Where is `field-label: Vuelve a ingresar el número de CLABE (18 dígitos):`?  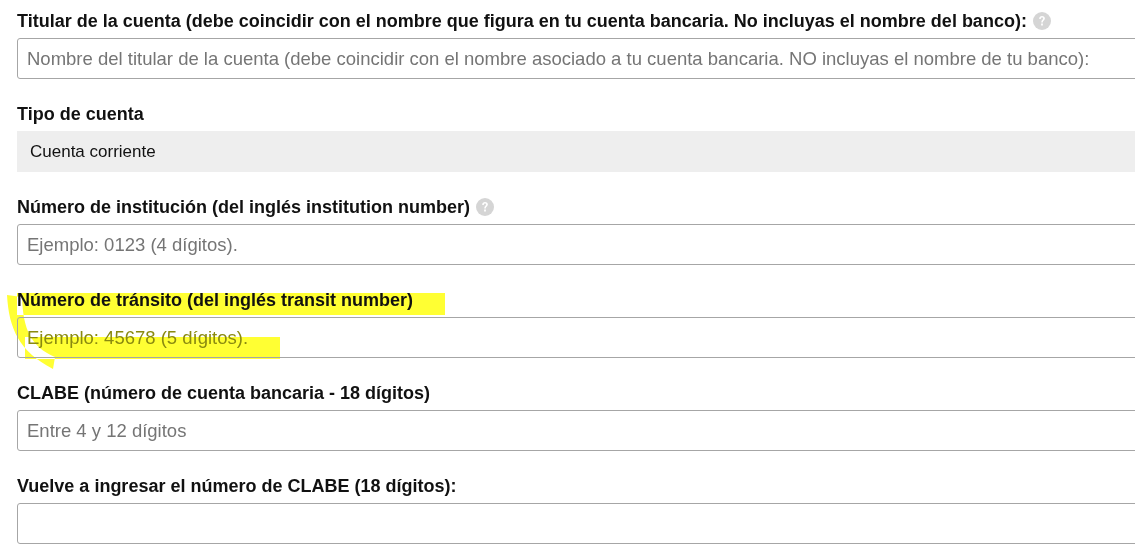
field-label: Vuelve a ingresar el número de CLABE (18 dígitos): is located at coordinates (237, 486).